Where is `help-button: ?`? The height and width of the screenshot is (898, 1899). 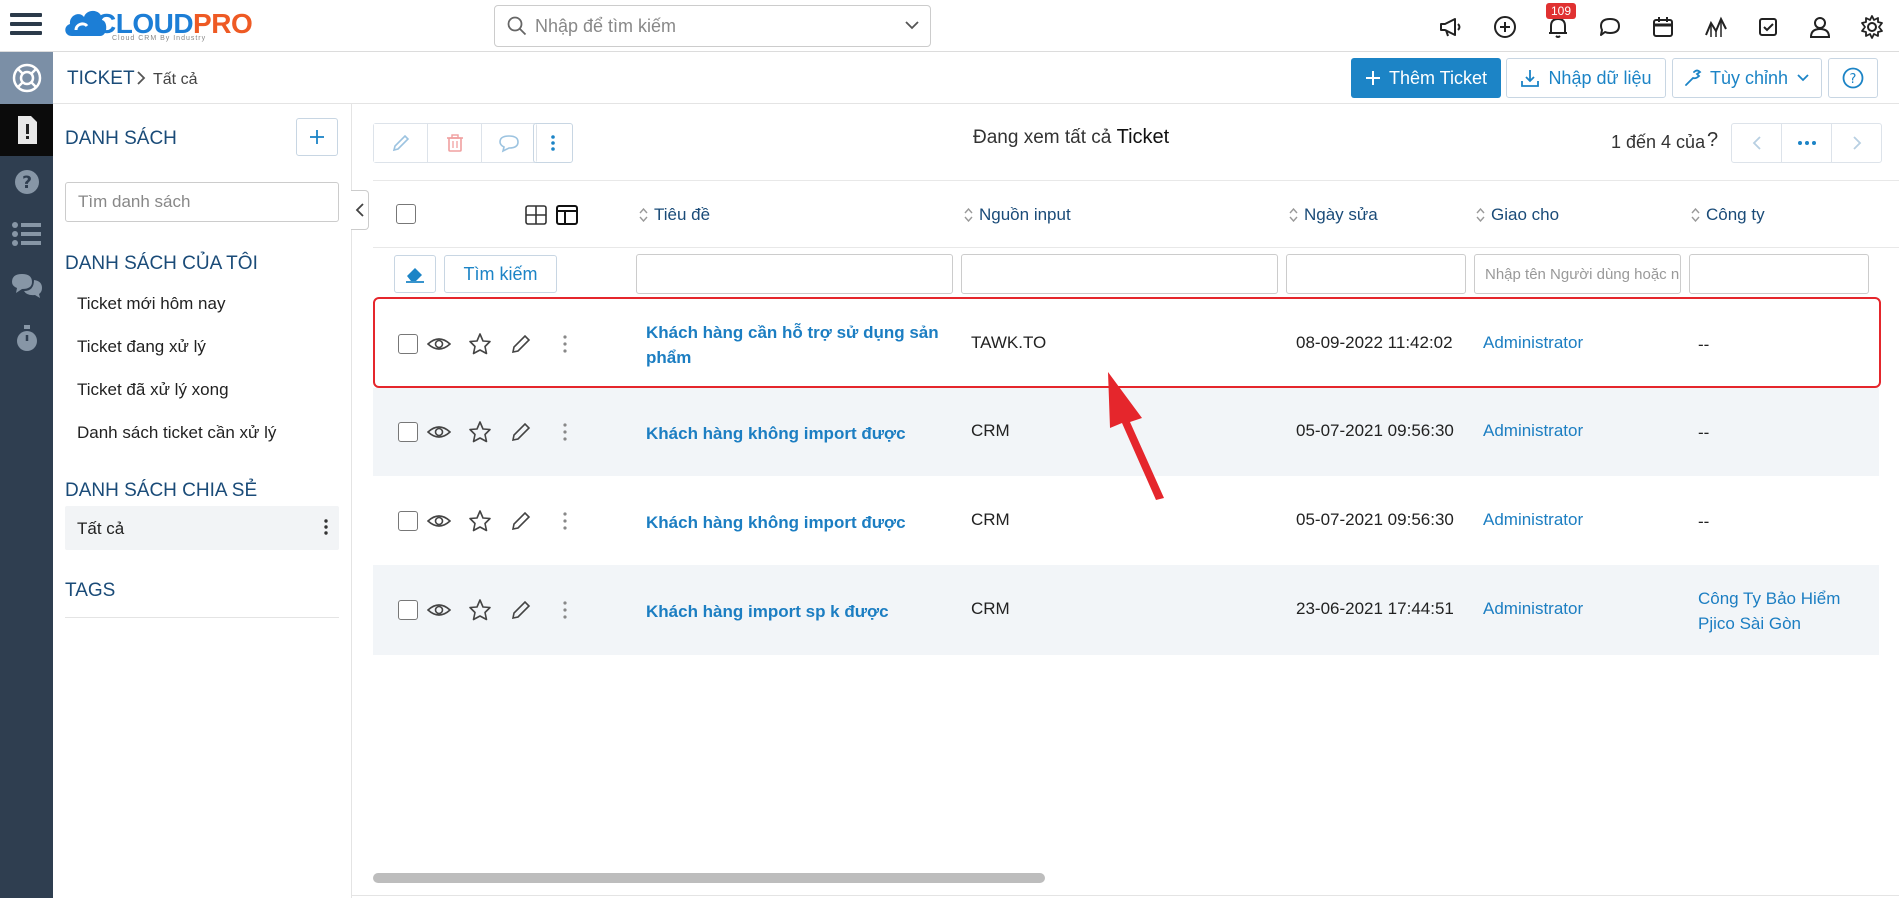 help-button: ? is located at coordinates (1853, 78).